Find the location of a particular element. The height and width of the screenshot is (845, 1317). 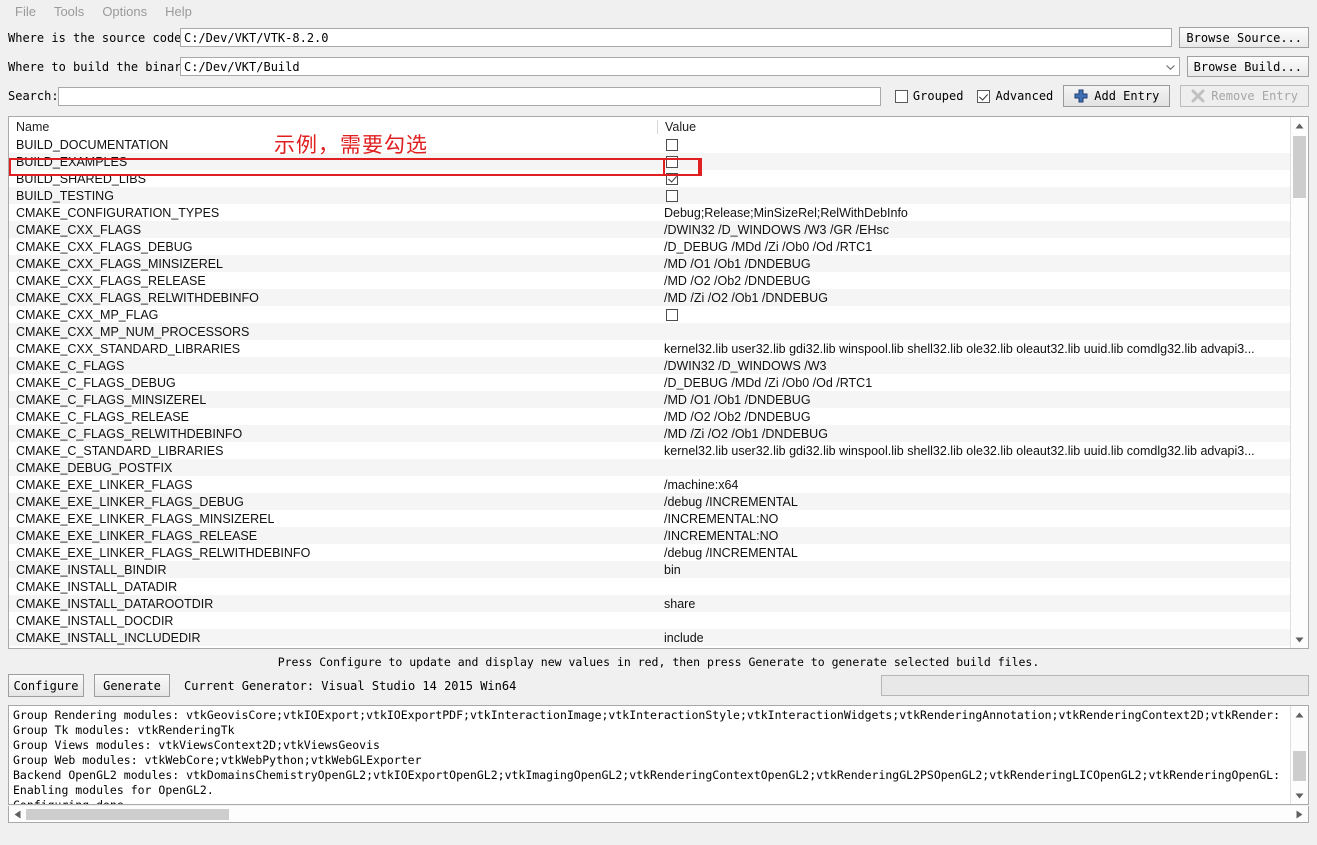

scroll-track is located at coordinates (1299, 382).